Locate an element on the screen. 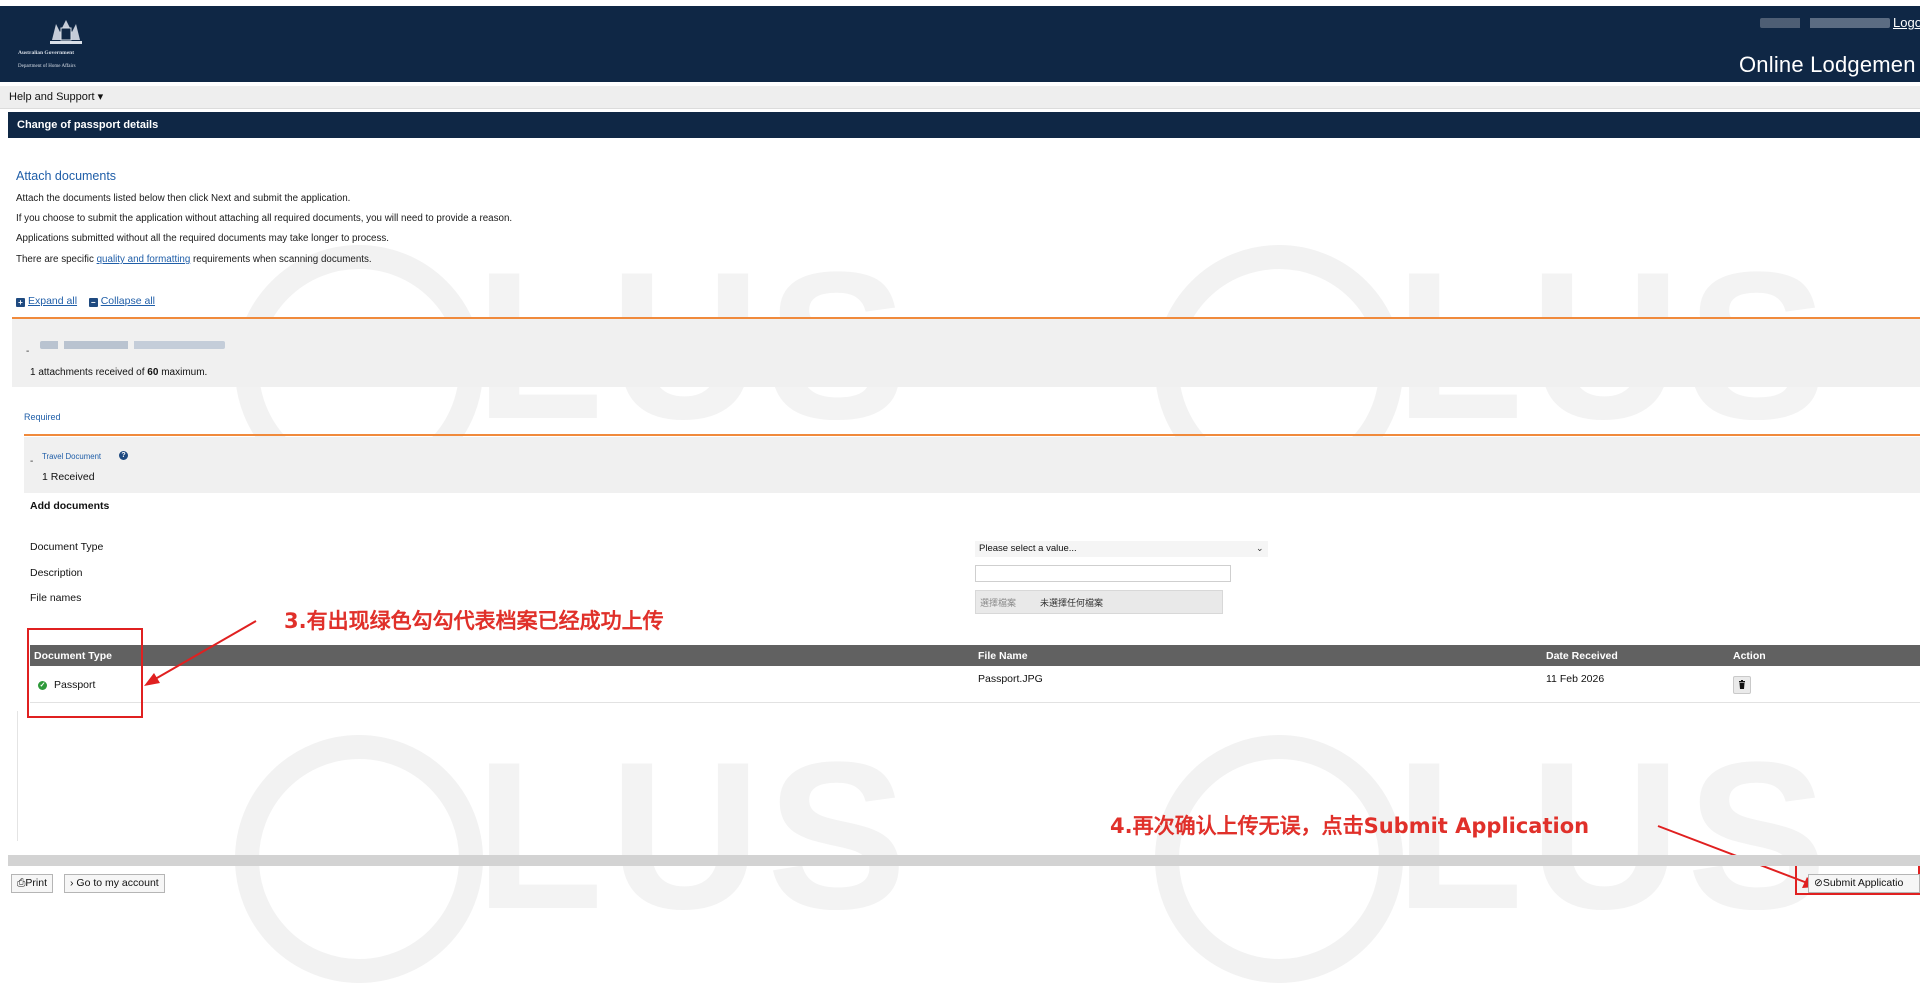  submit-label: Submit Applicatio is located at coordinates (1863, 883).